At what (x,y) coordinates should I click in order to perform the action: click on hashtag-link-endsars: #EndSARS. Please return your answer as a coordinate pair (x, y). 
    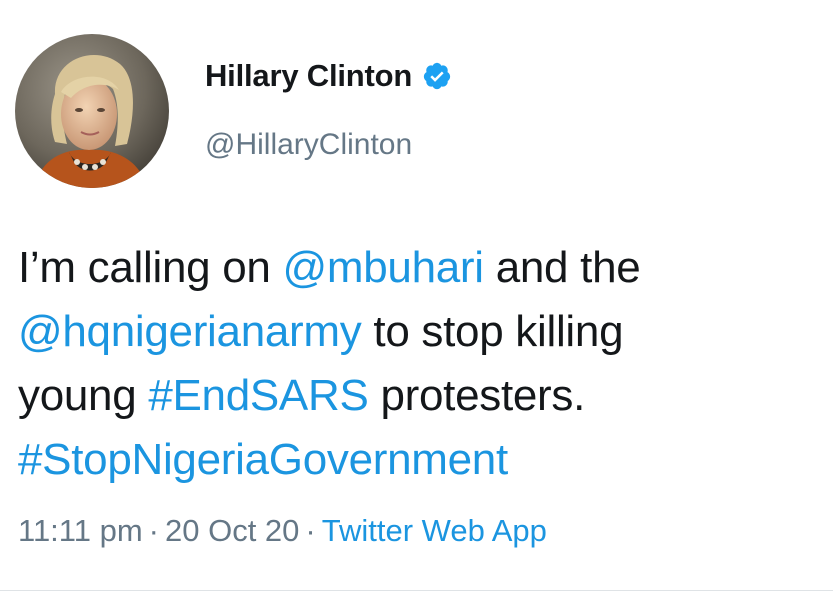
    Looking at the image, I should click on (258, 395).